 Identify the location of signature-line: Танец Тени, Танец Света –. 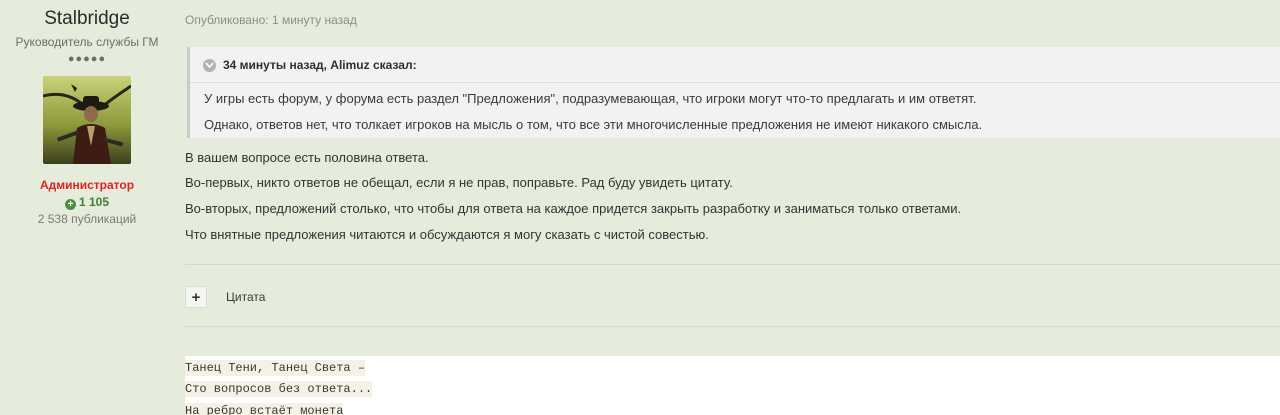
(275, 368).